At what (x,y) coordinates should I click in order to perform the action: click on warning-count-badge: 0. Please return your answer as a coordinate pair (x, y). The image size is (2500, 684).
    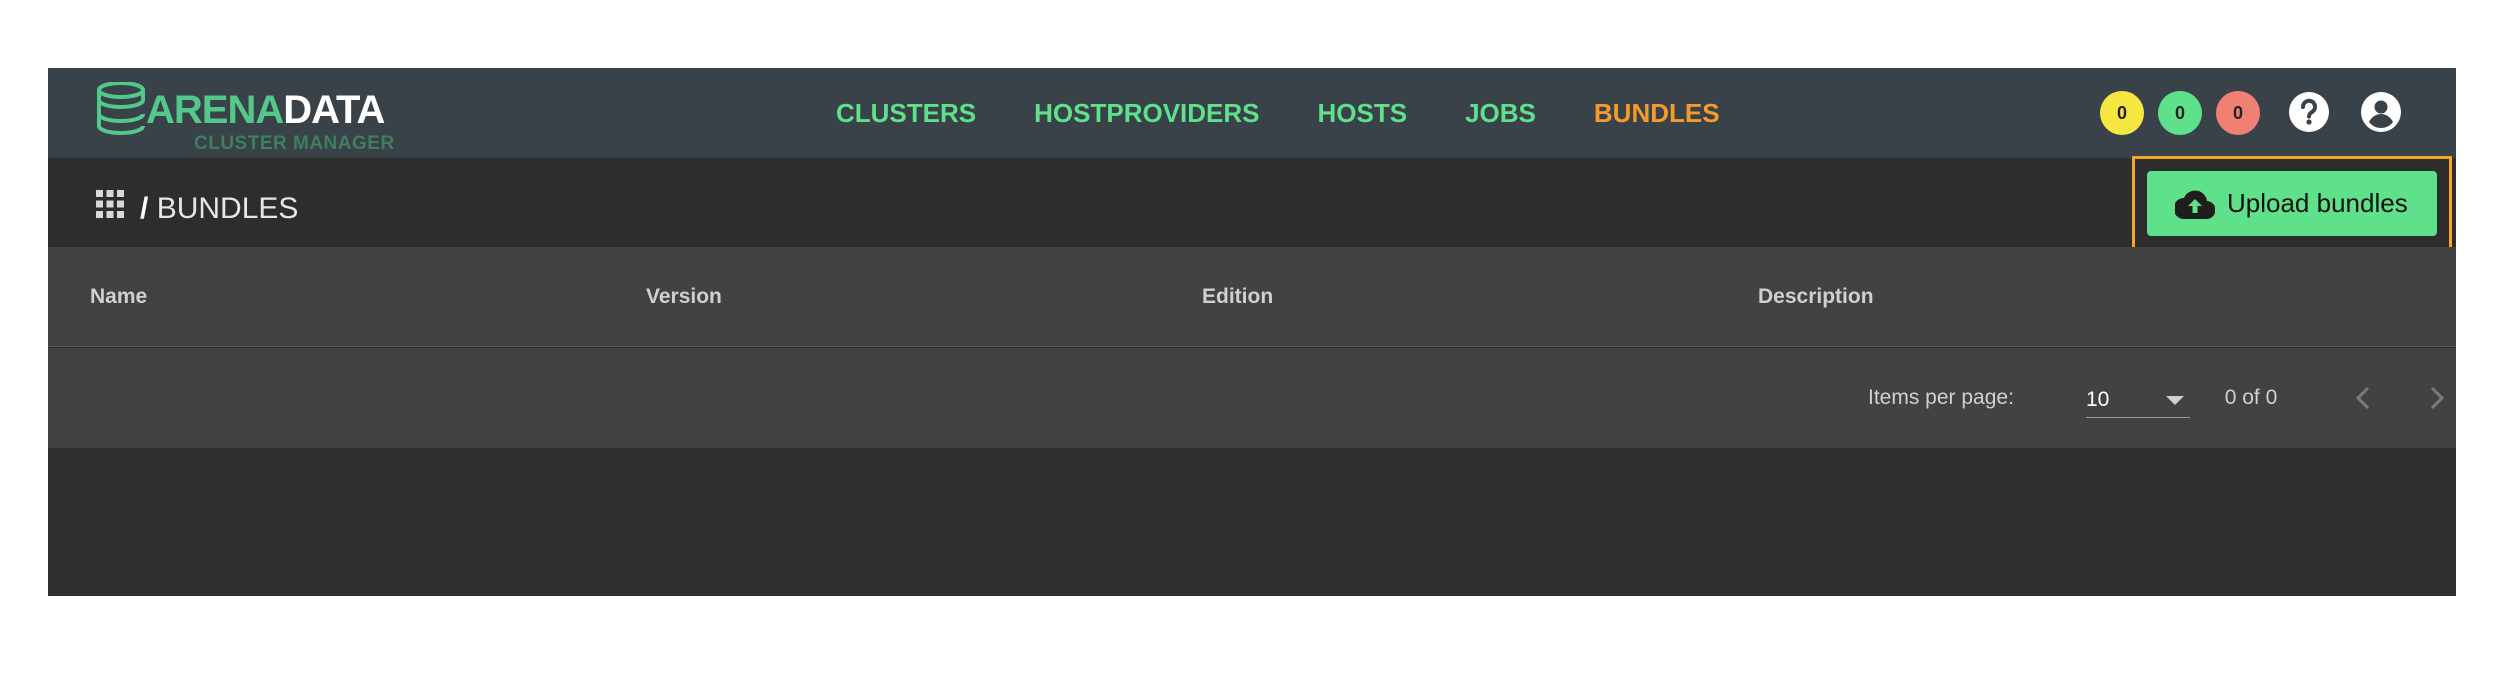
    Looking at the image, I should click on (2122, 113).